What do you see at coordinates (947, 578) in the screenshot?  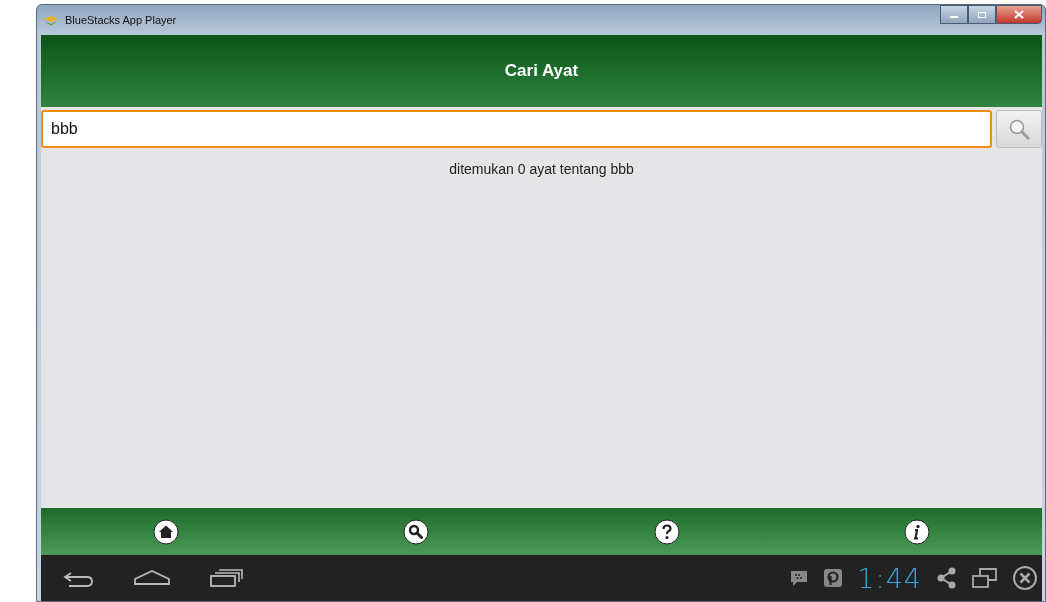 I see `share-icon` at bounding box center [947, 578].